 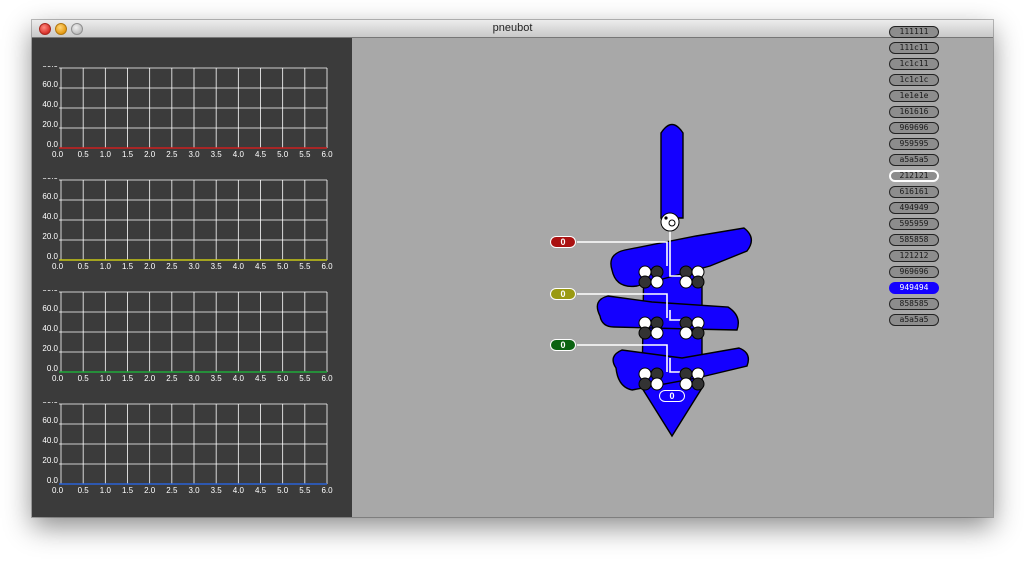 What do you see at coordinates (914, 48) in the screenshot?
I see `pattern-item: 111c11` at bounding box center [914, 48].